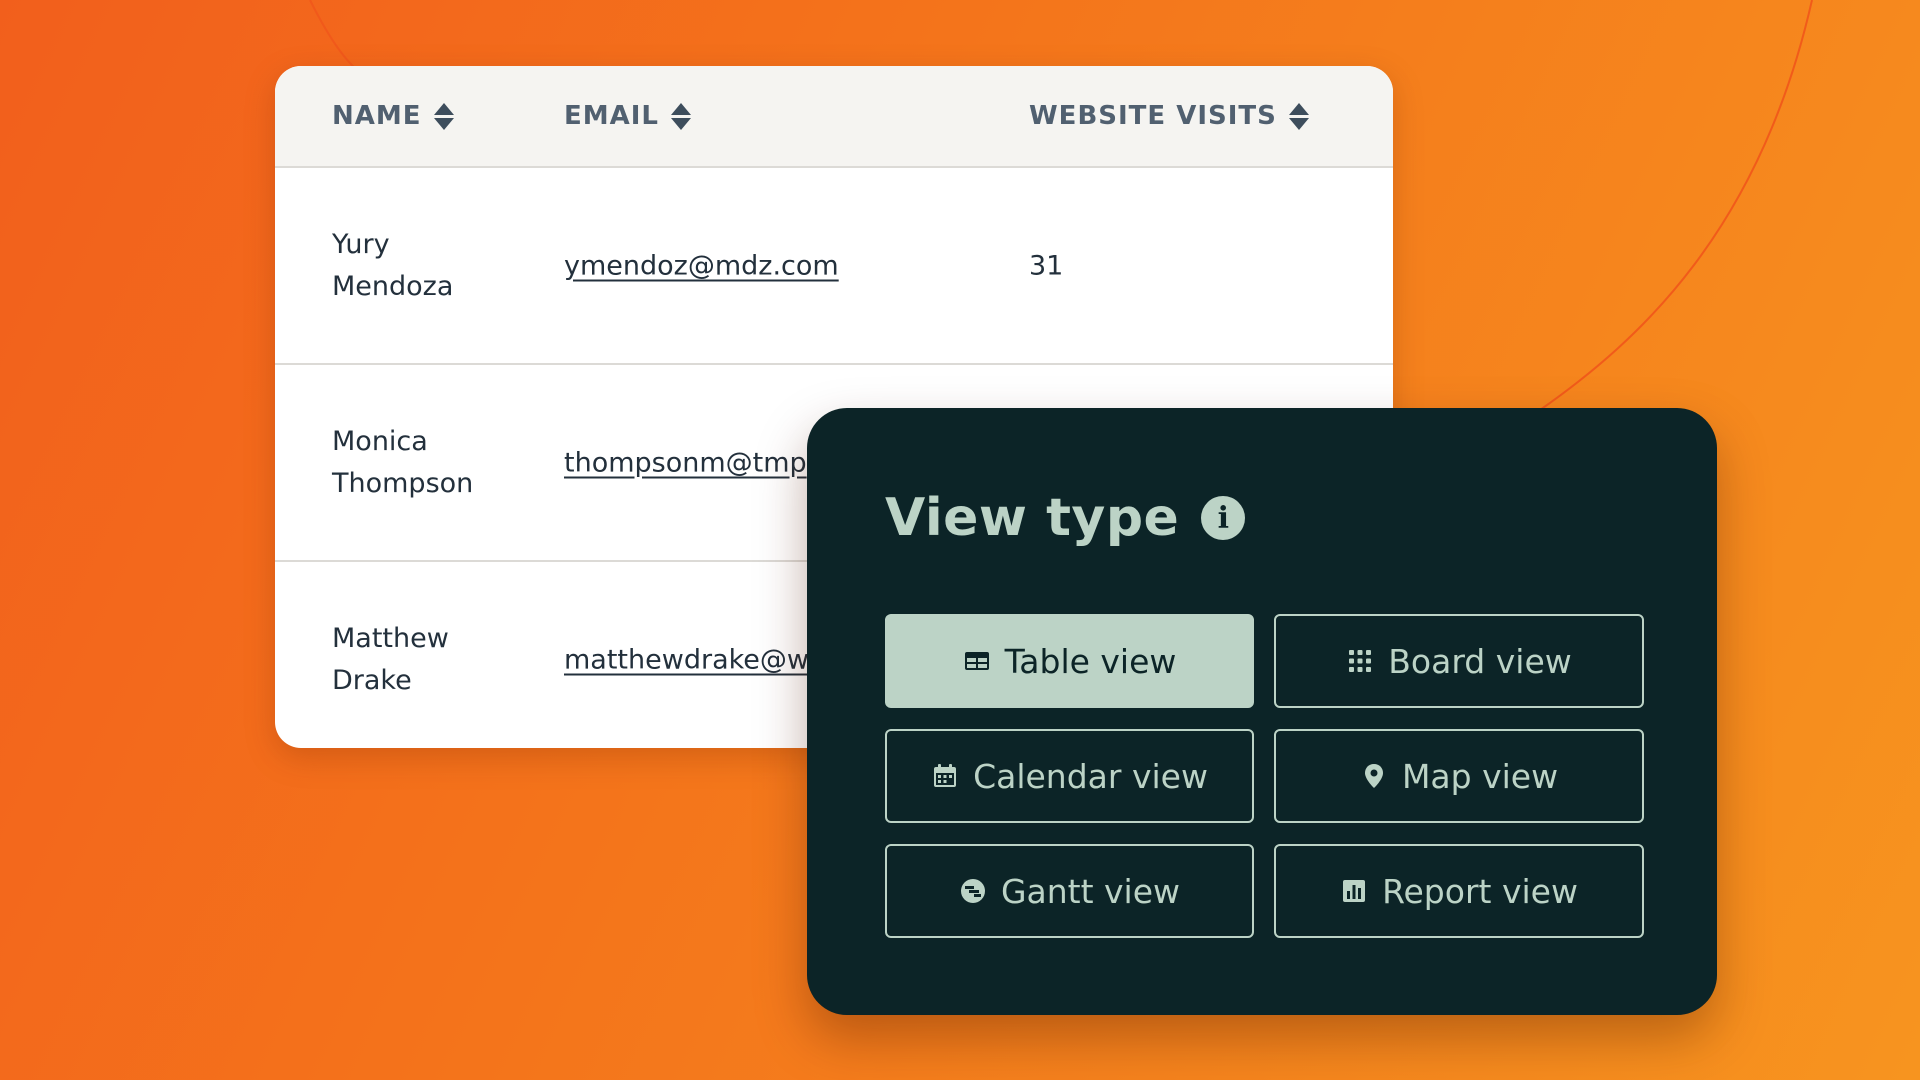 This screenshot has height=1080, width=1920. What do you see at coordinates (393, 286) in the screenshot?
I see `last-name: Mendoza` at bounding box center [393, 286].